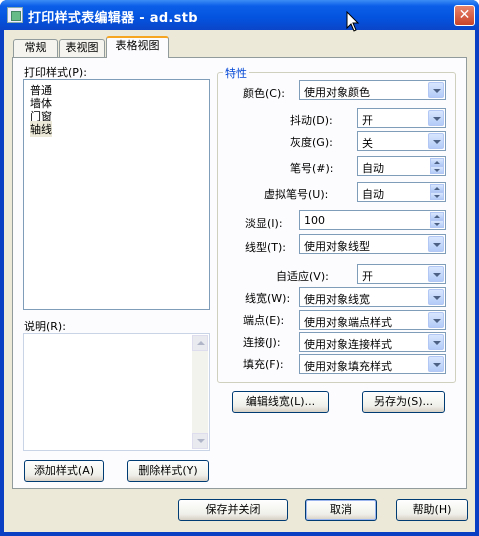  I want to click on description-textarea, so click(116, 392).